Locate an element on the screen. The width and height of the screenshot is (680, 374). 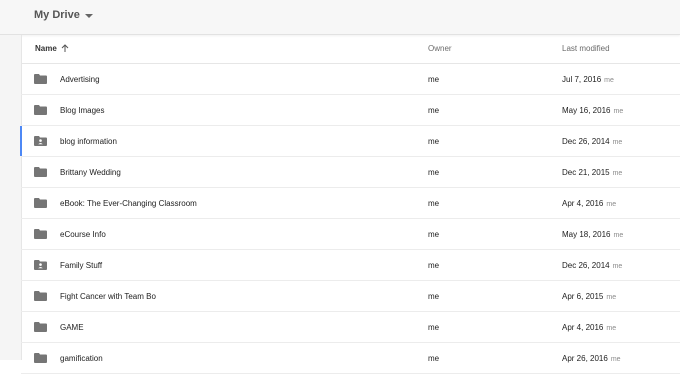
table-row: blog information me Dec 26, 2014 me is located at coordinates (350, 141).